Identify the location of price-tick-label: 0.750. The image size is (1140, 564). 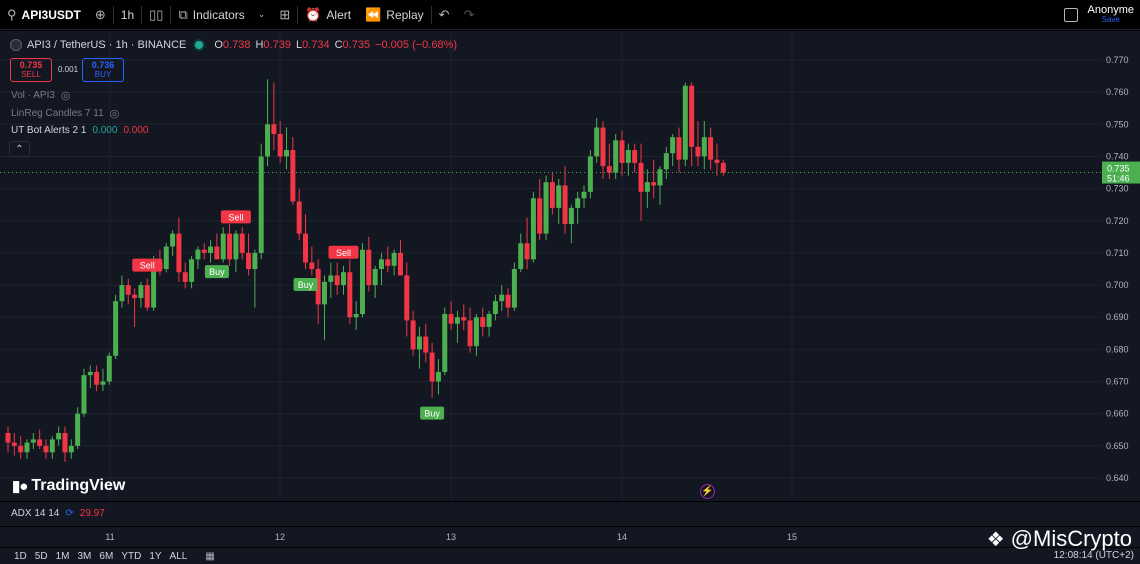
(1117, 124).